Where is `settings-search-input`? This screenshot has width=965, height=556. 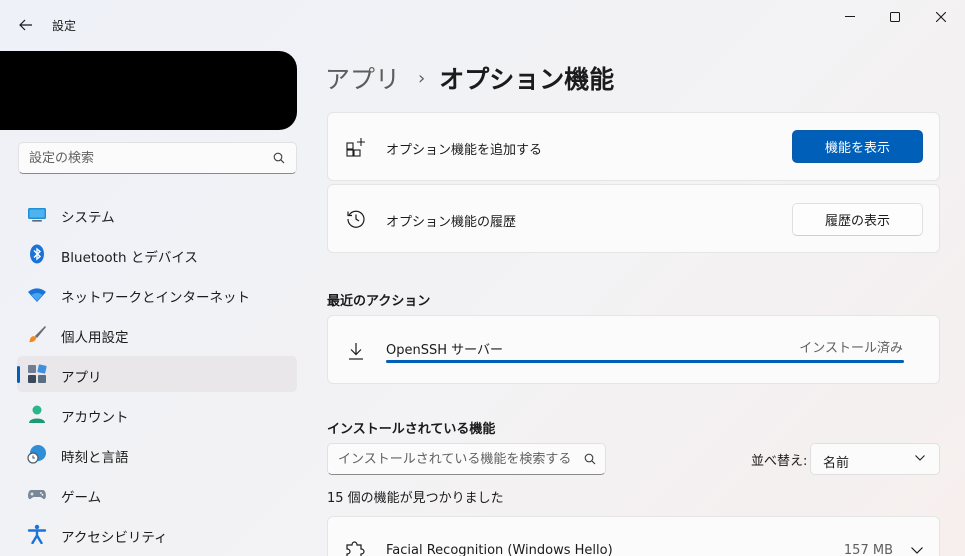 settings-search-input is located at coordinates (144, 158).